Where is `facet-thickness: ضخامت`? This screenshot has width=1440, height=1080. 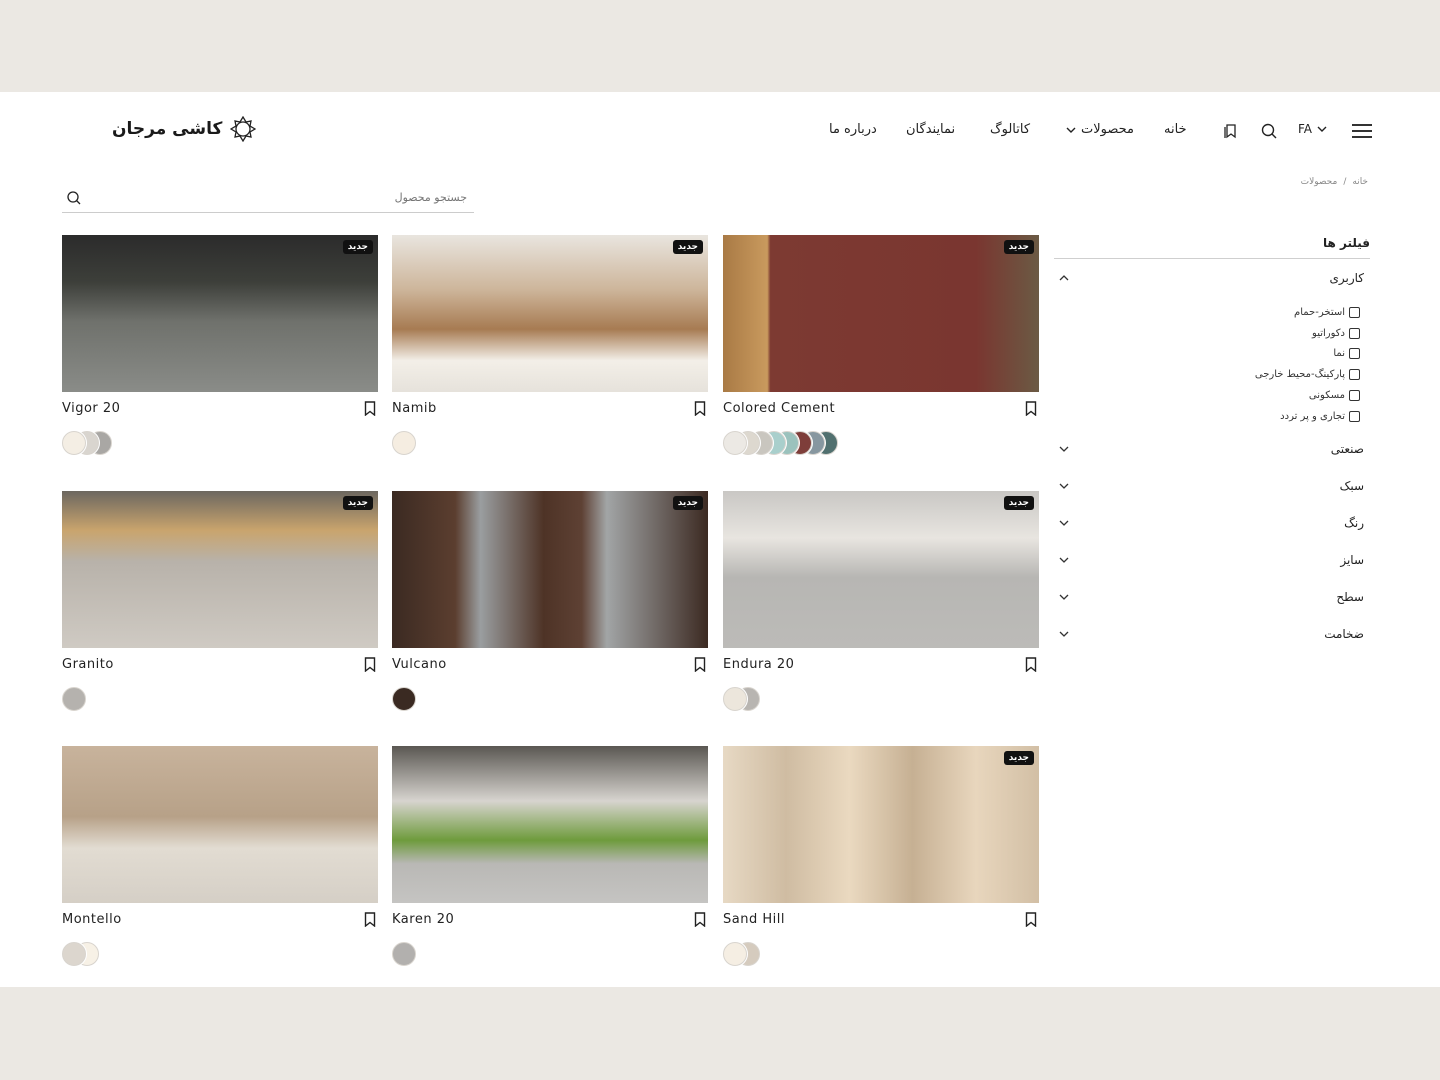
facet-thickness: ضخامت is located at coordinates (1212, 634).